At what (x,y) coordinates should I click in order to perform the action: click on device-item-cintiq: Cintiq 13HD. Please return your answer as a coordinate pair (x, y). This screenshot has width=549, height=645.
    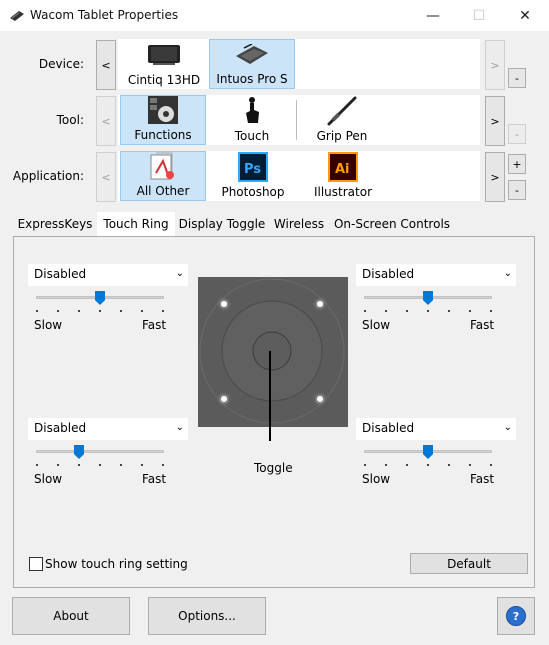
    Looking at the image, I should click on (164, 64).